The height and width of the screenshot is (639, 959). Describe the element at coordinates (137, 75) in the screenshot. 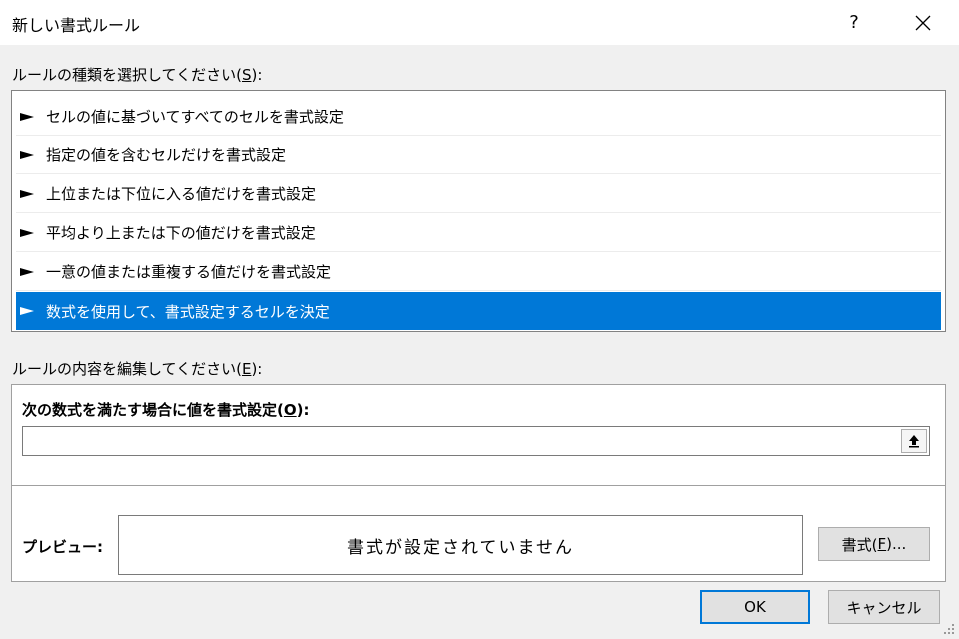

I see `rule-type-label: ルールの種類を選択してください(S):` at that location.